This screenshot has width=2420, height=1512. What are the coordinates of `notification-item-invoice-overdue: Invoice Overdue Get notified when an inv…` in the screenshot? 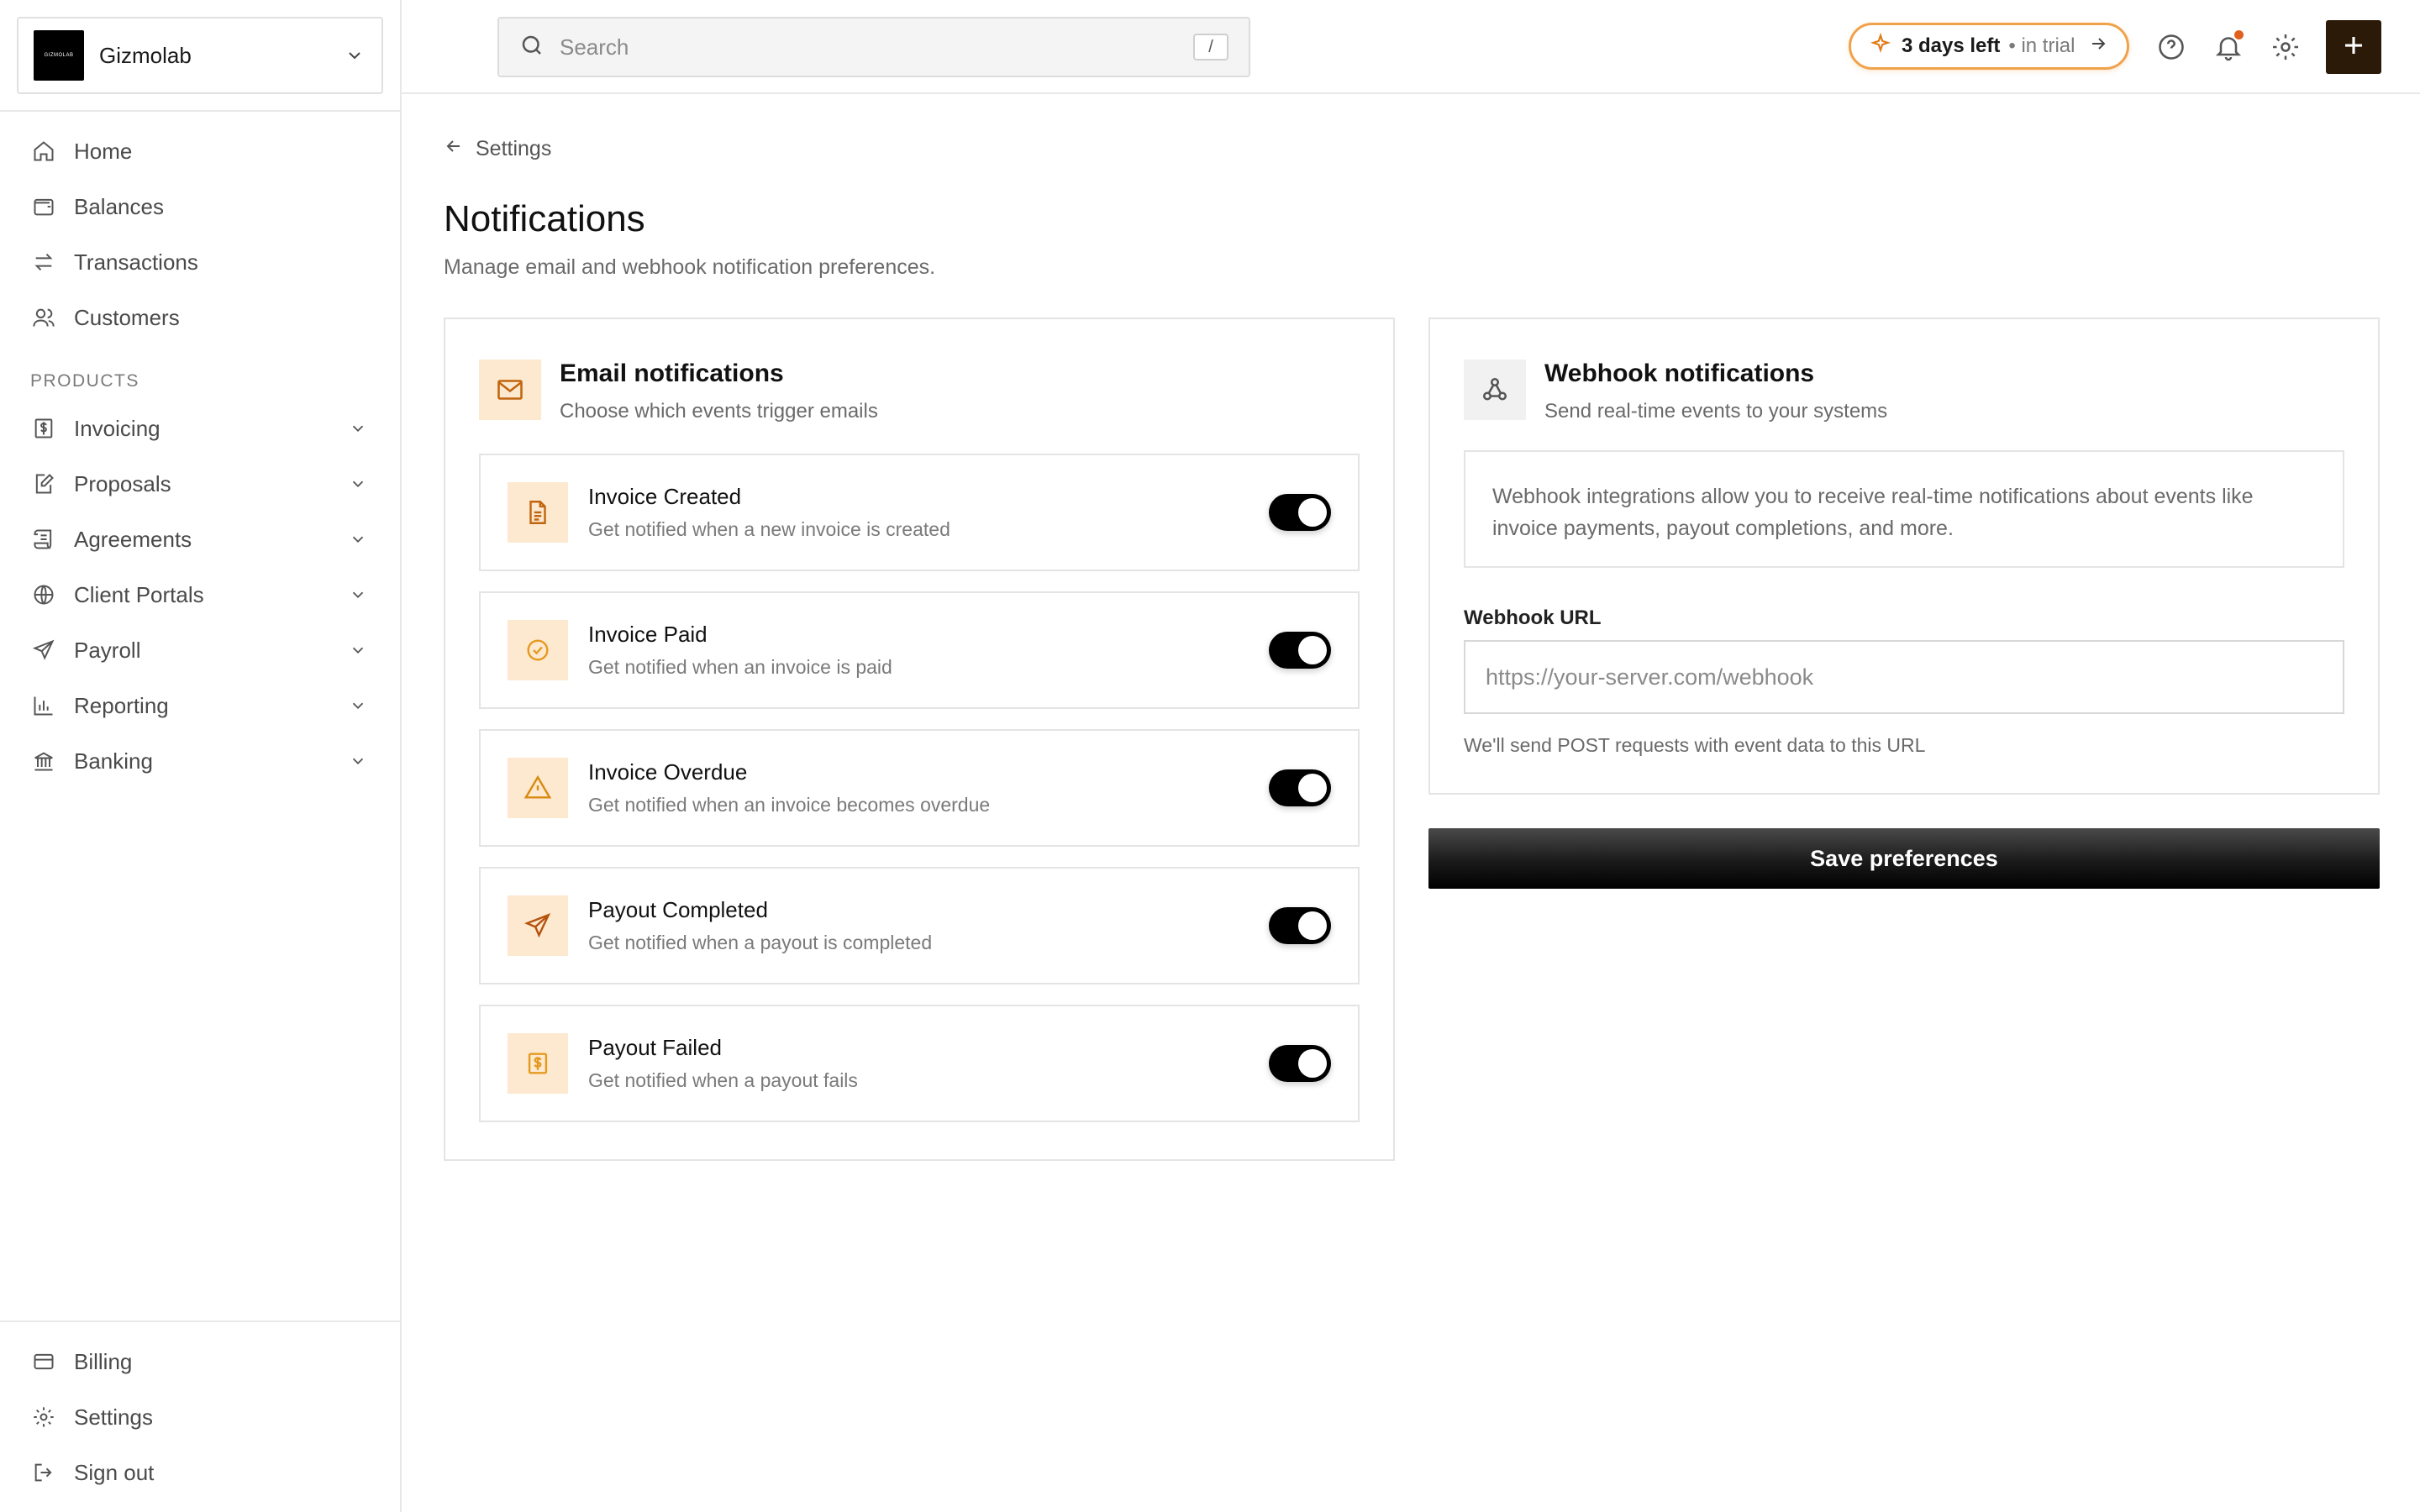 It's located at (920, 788).